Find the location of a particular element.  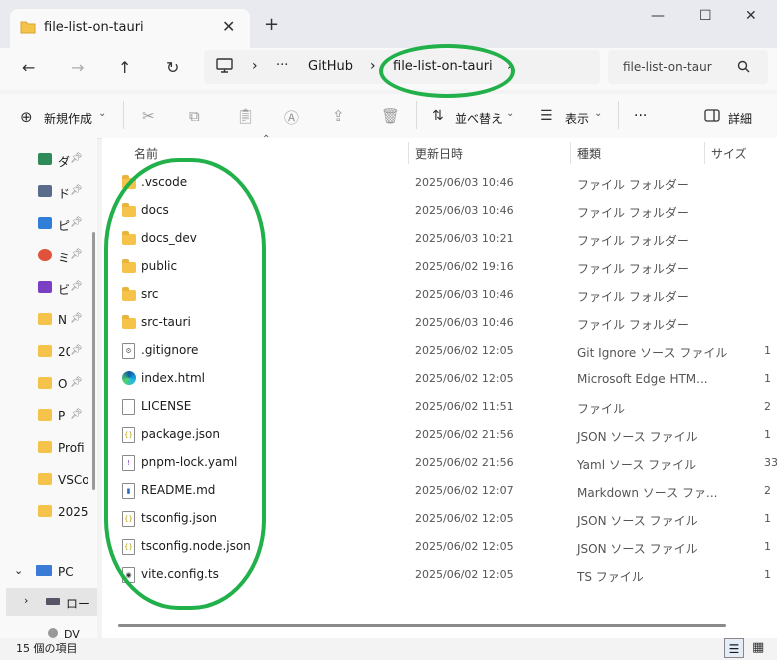

sidebar-item-pc: ⌄ PC is located at coordinates (48, 572).